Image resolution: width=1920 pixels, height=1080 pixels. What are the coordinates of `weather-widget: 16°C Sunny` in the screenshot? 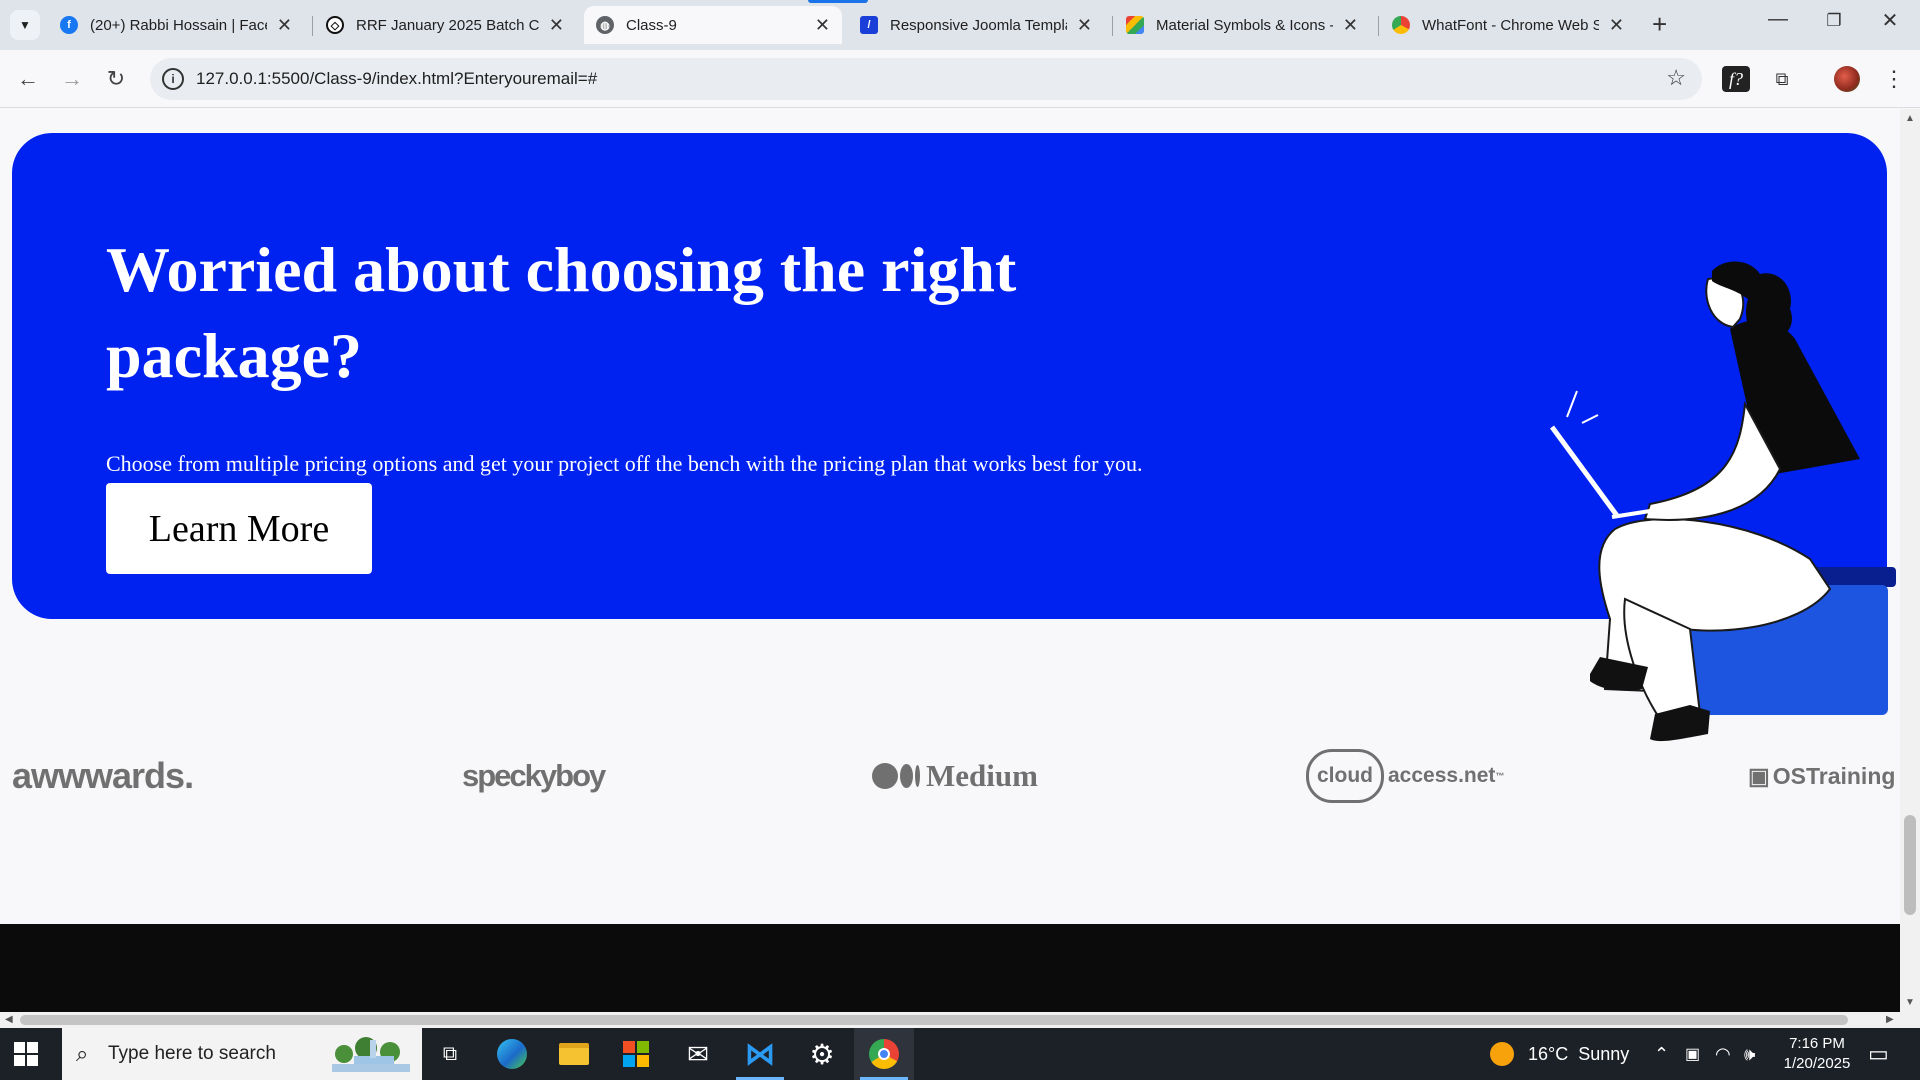 It's located at (1559, 1054).